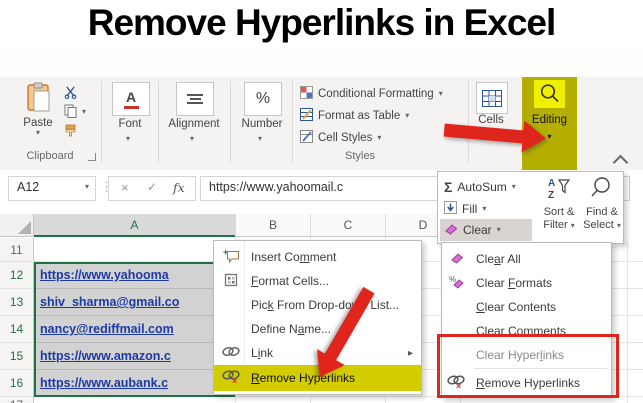 This screenshot has width=643, height=403. I want to click on name-box-caret: ▾, so click(87, 186).